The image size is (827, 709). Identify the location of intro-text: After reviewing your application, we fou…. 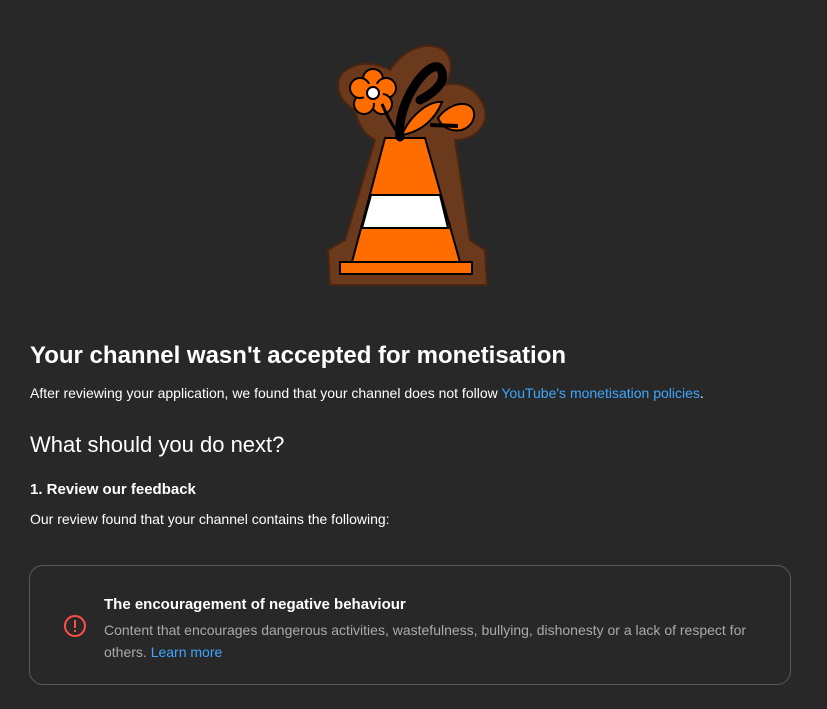
(367, 393).